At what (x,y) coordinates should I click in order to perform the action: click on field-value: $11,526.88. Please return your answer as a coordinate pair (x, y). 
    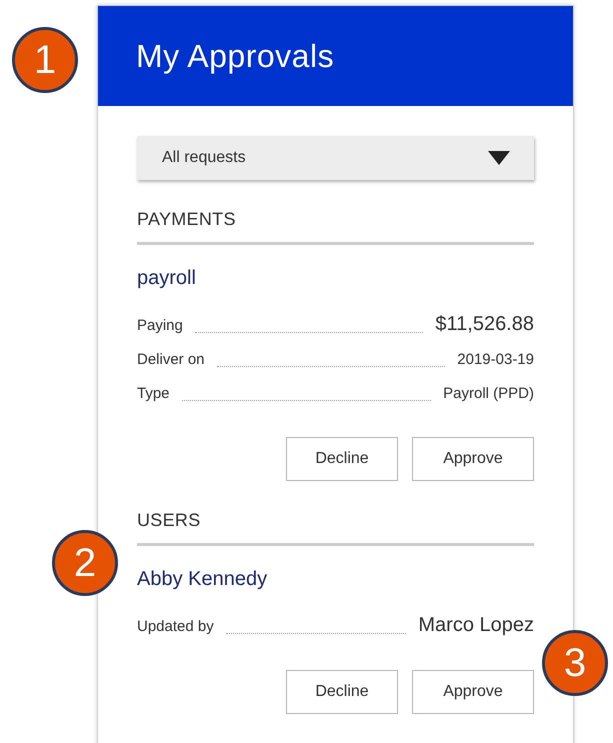
    Looking at the image, I should click on (484, 324).